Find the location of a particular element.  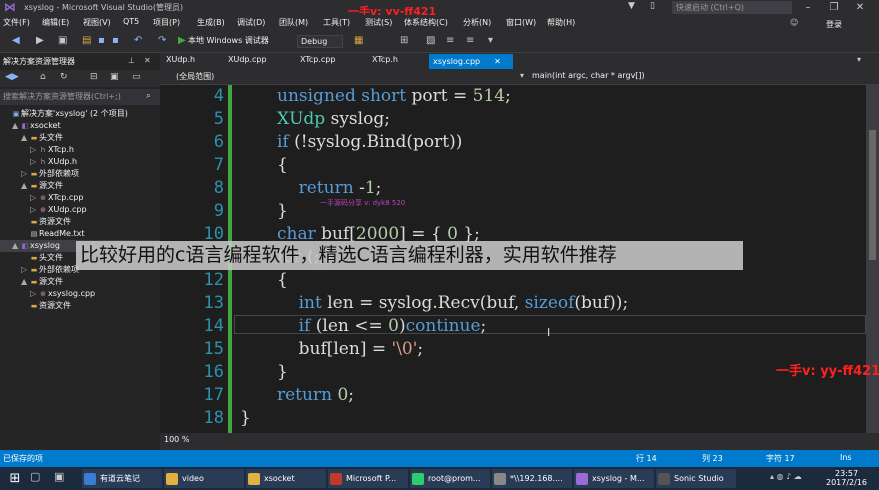

search-icon: ⌕ is located at coordinates (148, 96).